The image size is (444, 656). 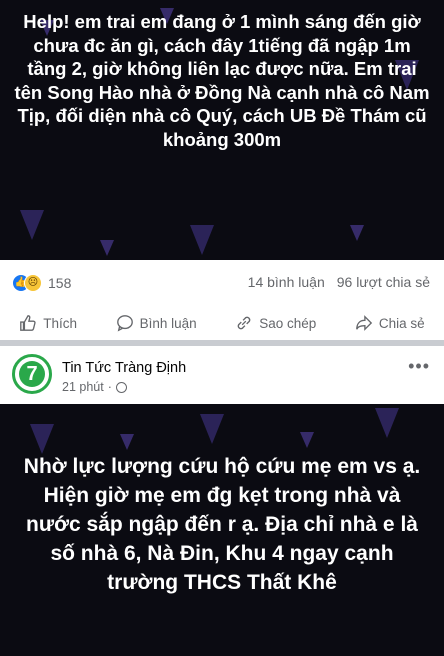 What do you see at coordinates (288, 323) in the screenshot?
I see `copy-label: Sao chép` at bounding box center [288, 323].